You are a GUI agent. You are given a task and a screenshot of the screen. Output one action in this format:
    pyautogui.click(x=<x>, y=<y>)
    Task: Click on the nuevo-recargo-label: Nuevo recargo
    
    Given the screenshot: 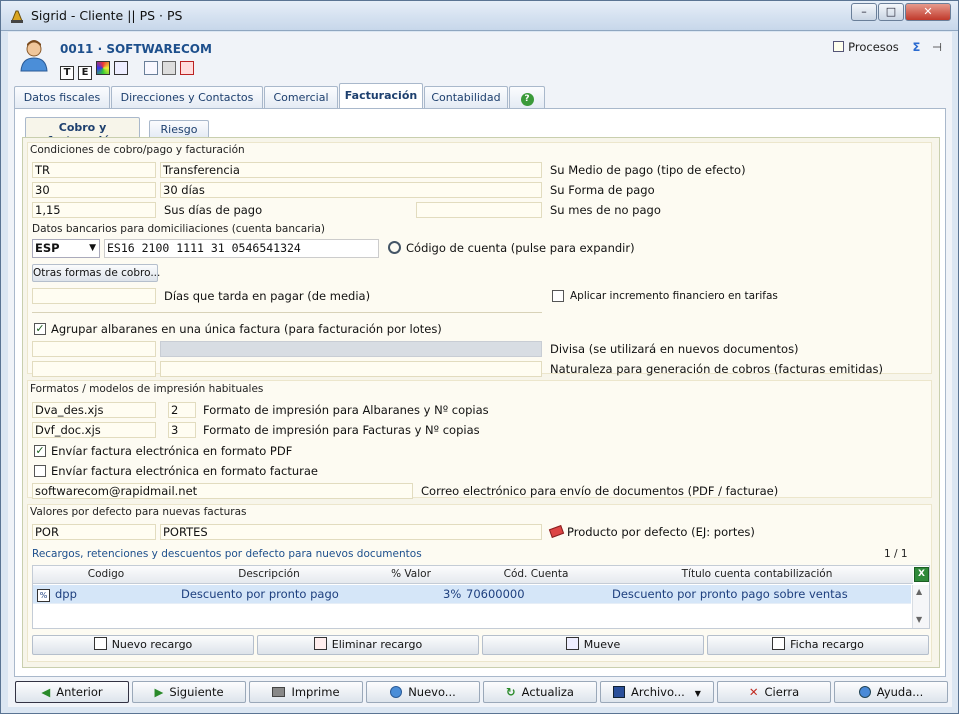 What is the action you would take?
    pyautogui.click(x=152, y=644)
    